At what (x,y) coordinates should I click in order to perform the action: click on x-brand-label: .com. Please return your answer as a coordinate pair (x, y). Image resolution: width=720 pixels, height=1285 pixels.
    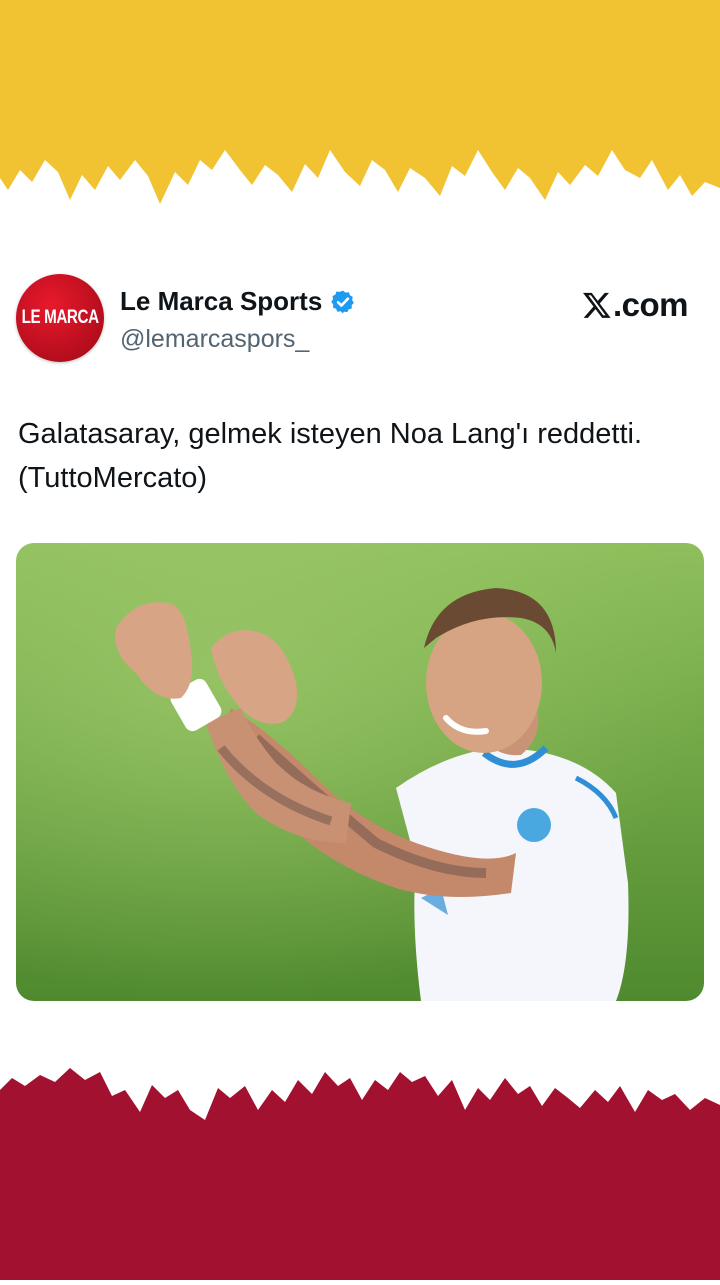
    Looking at the image, I should click on (650, 304).